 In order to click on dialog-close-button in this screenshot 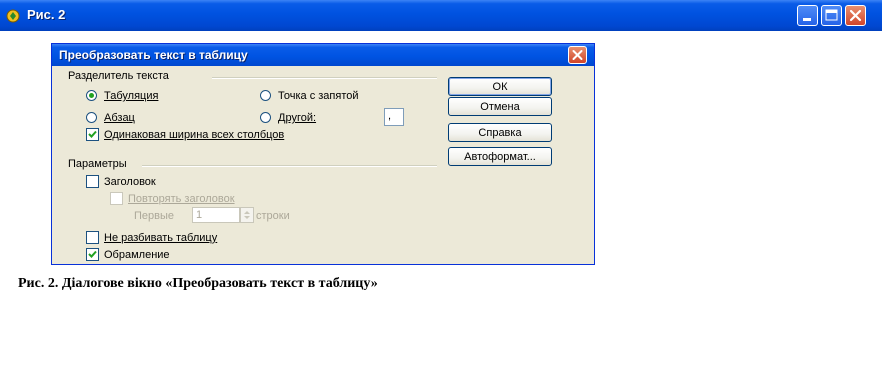, I will do `click(577, 55)`.